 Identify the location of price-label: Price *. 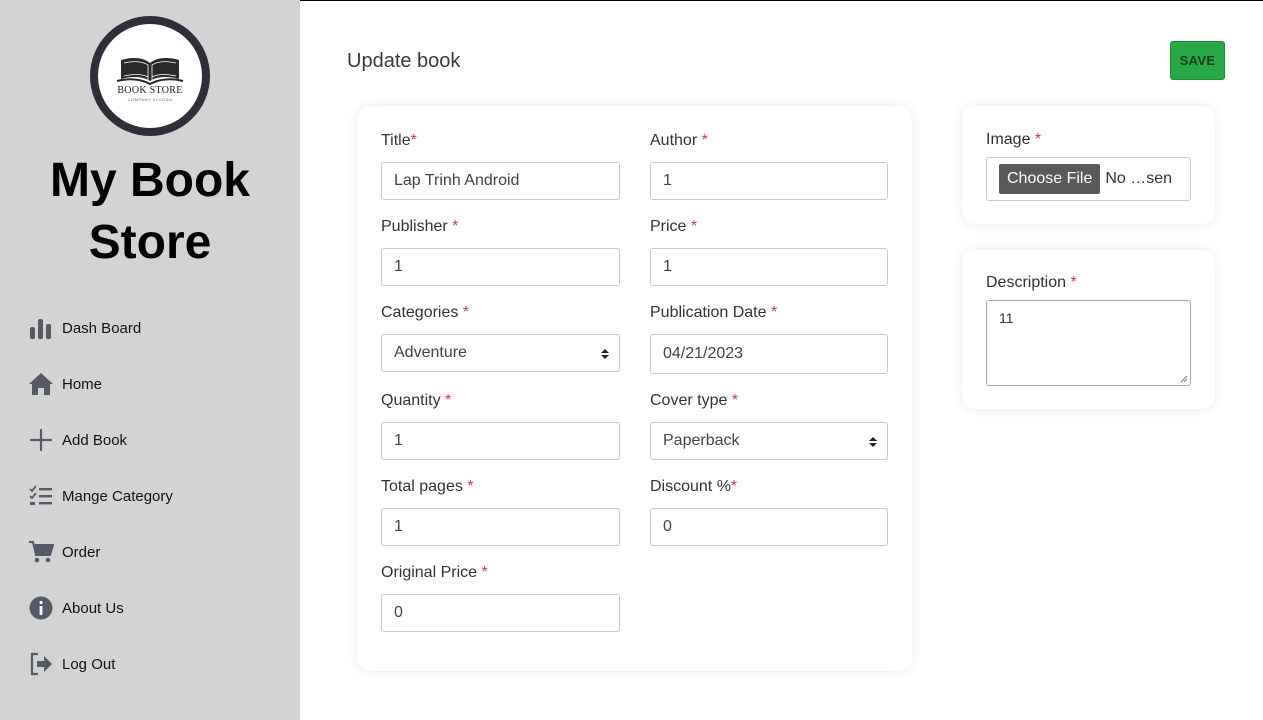
(674, 226).